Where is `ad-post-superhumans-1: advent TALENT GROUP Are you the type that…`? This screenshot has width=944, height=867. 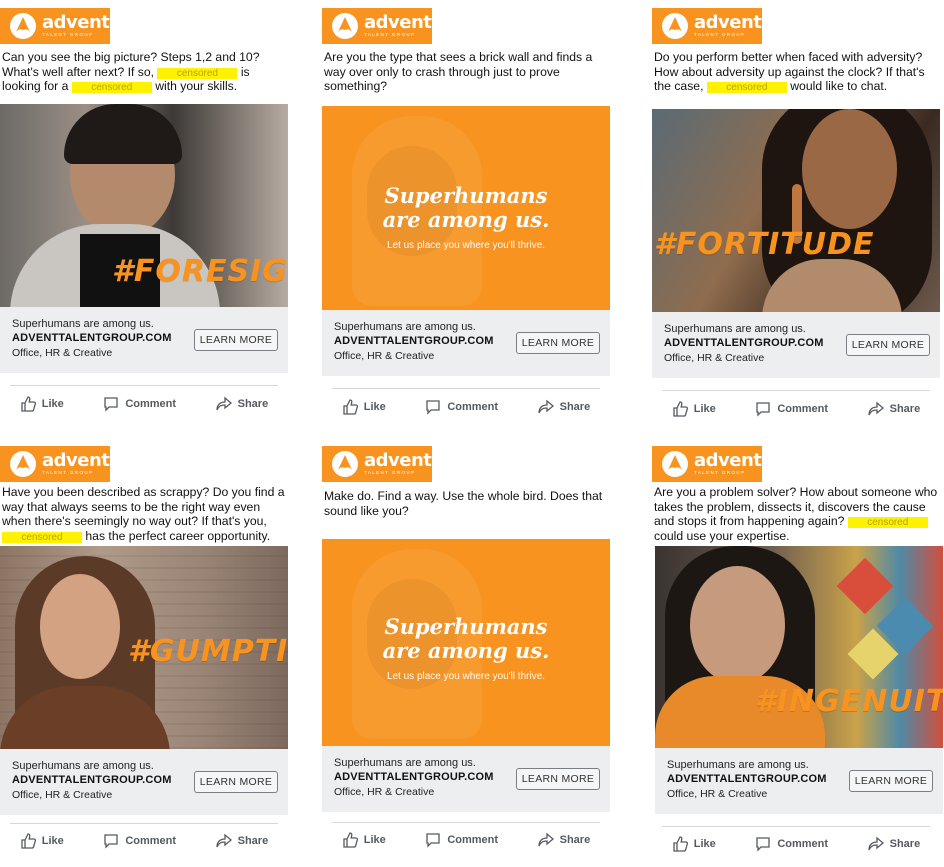 ad-post-superhumans-1: advent TALENT GROUP Are you the type that… is located at coordinates (466, 213).